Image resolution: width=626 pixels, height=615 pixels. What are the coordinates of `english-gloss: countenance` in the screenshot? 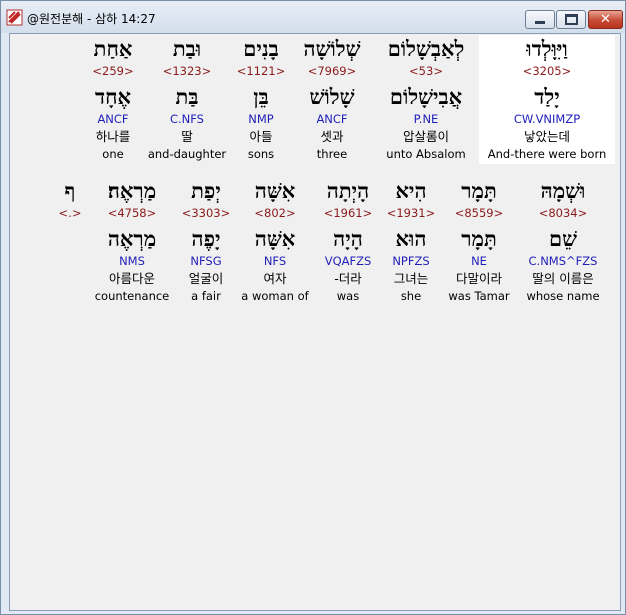 It's located at (132, 296).